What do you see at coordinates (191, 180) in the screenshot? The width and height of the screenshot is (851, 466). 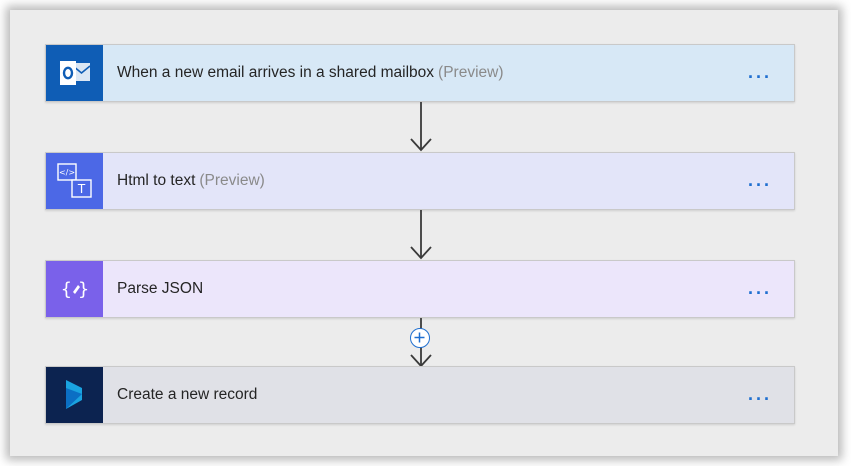 I see `step-title: Html to text (Preview)` at bounding box center [191, 180].